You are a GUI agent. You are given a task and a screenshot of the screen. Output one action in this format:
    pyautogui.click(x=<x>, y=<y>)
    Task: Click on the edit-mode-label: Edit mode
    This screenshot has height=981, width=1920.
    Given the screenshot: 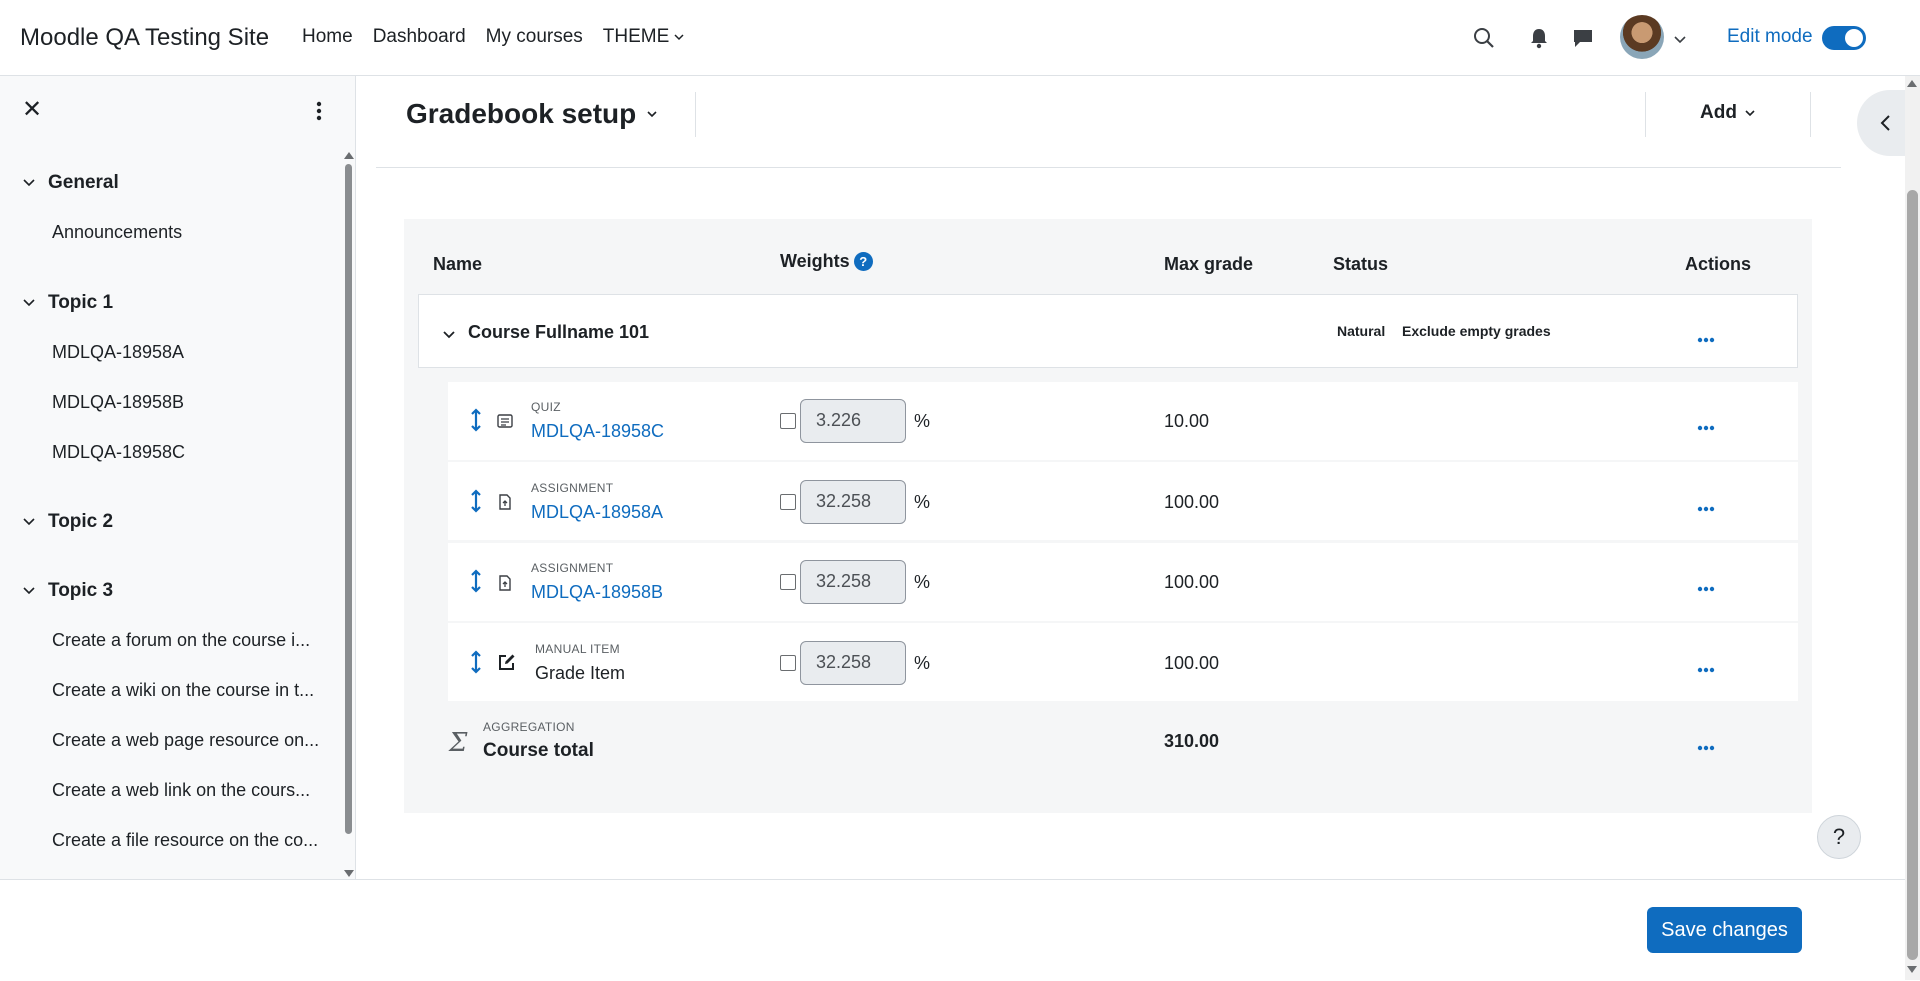 What is the action you would take?
    pyautogui.click(x=1770, y=36)
    